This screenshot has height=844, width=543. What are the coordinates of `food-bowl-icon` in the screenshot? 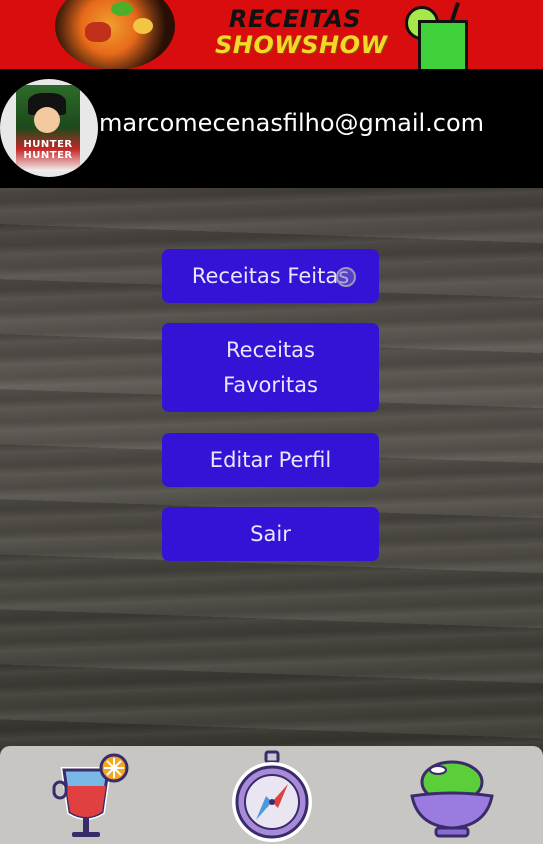 It's located at (452, 799).